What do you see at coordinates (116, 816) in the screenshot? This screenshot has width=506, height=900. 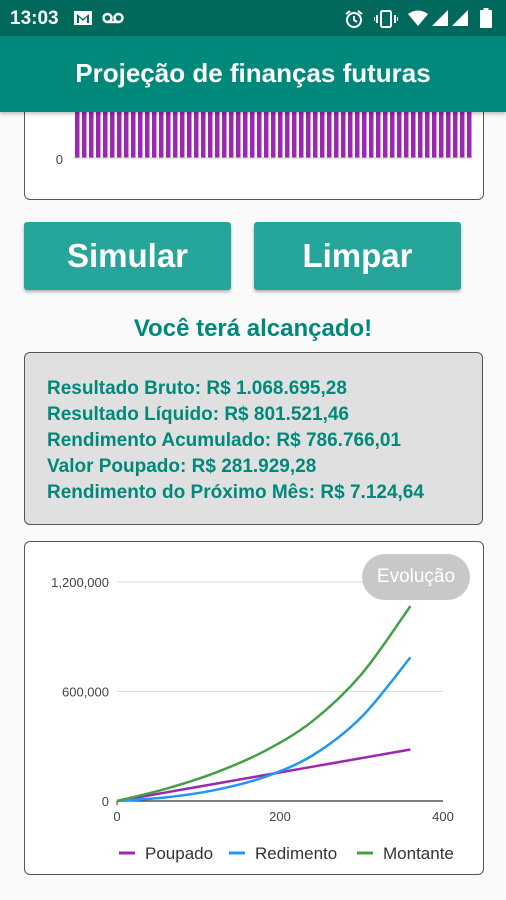 I see `chart-x-tick-label: 0` at bounding box center [116, 816].